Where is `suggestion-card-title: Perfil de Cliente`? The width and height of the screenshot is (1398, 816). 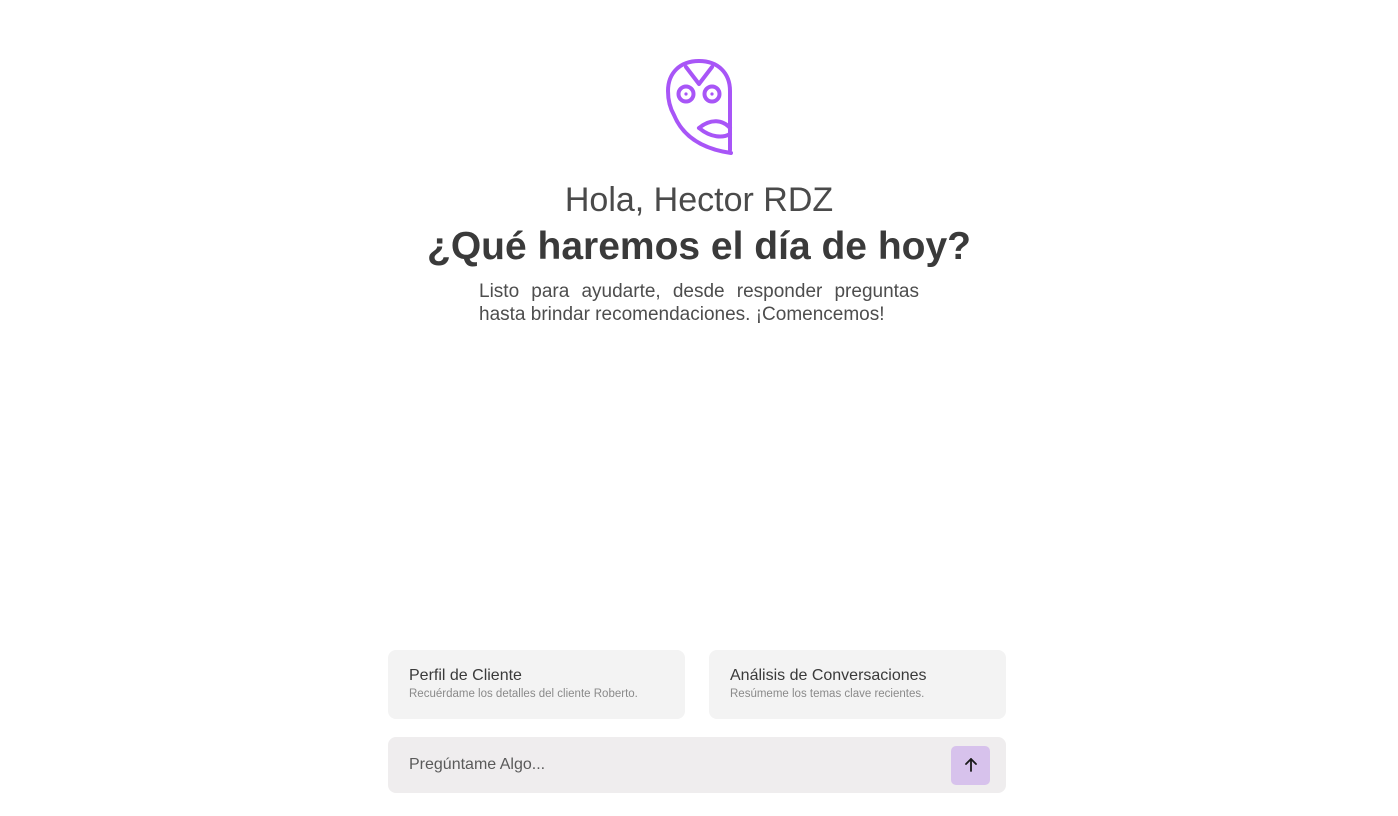 suggestion-card-title: Perfil de Cliente is located at coordinates (465, 675).